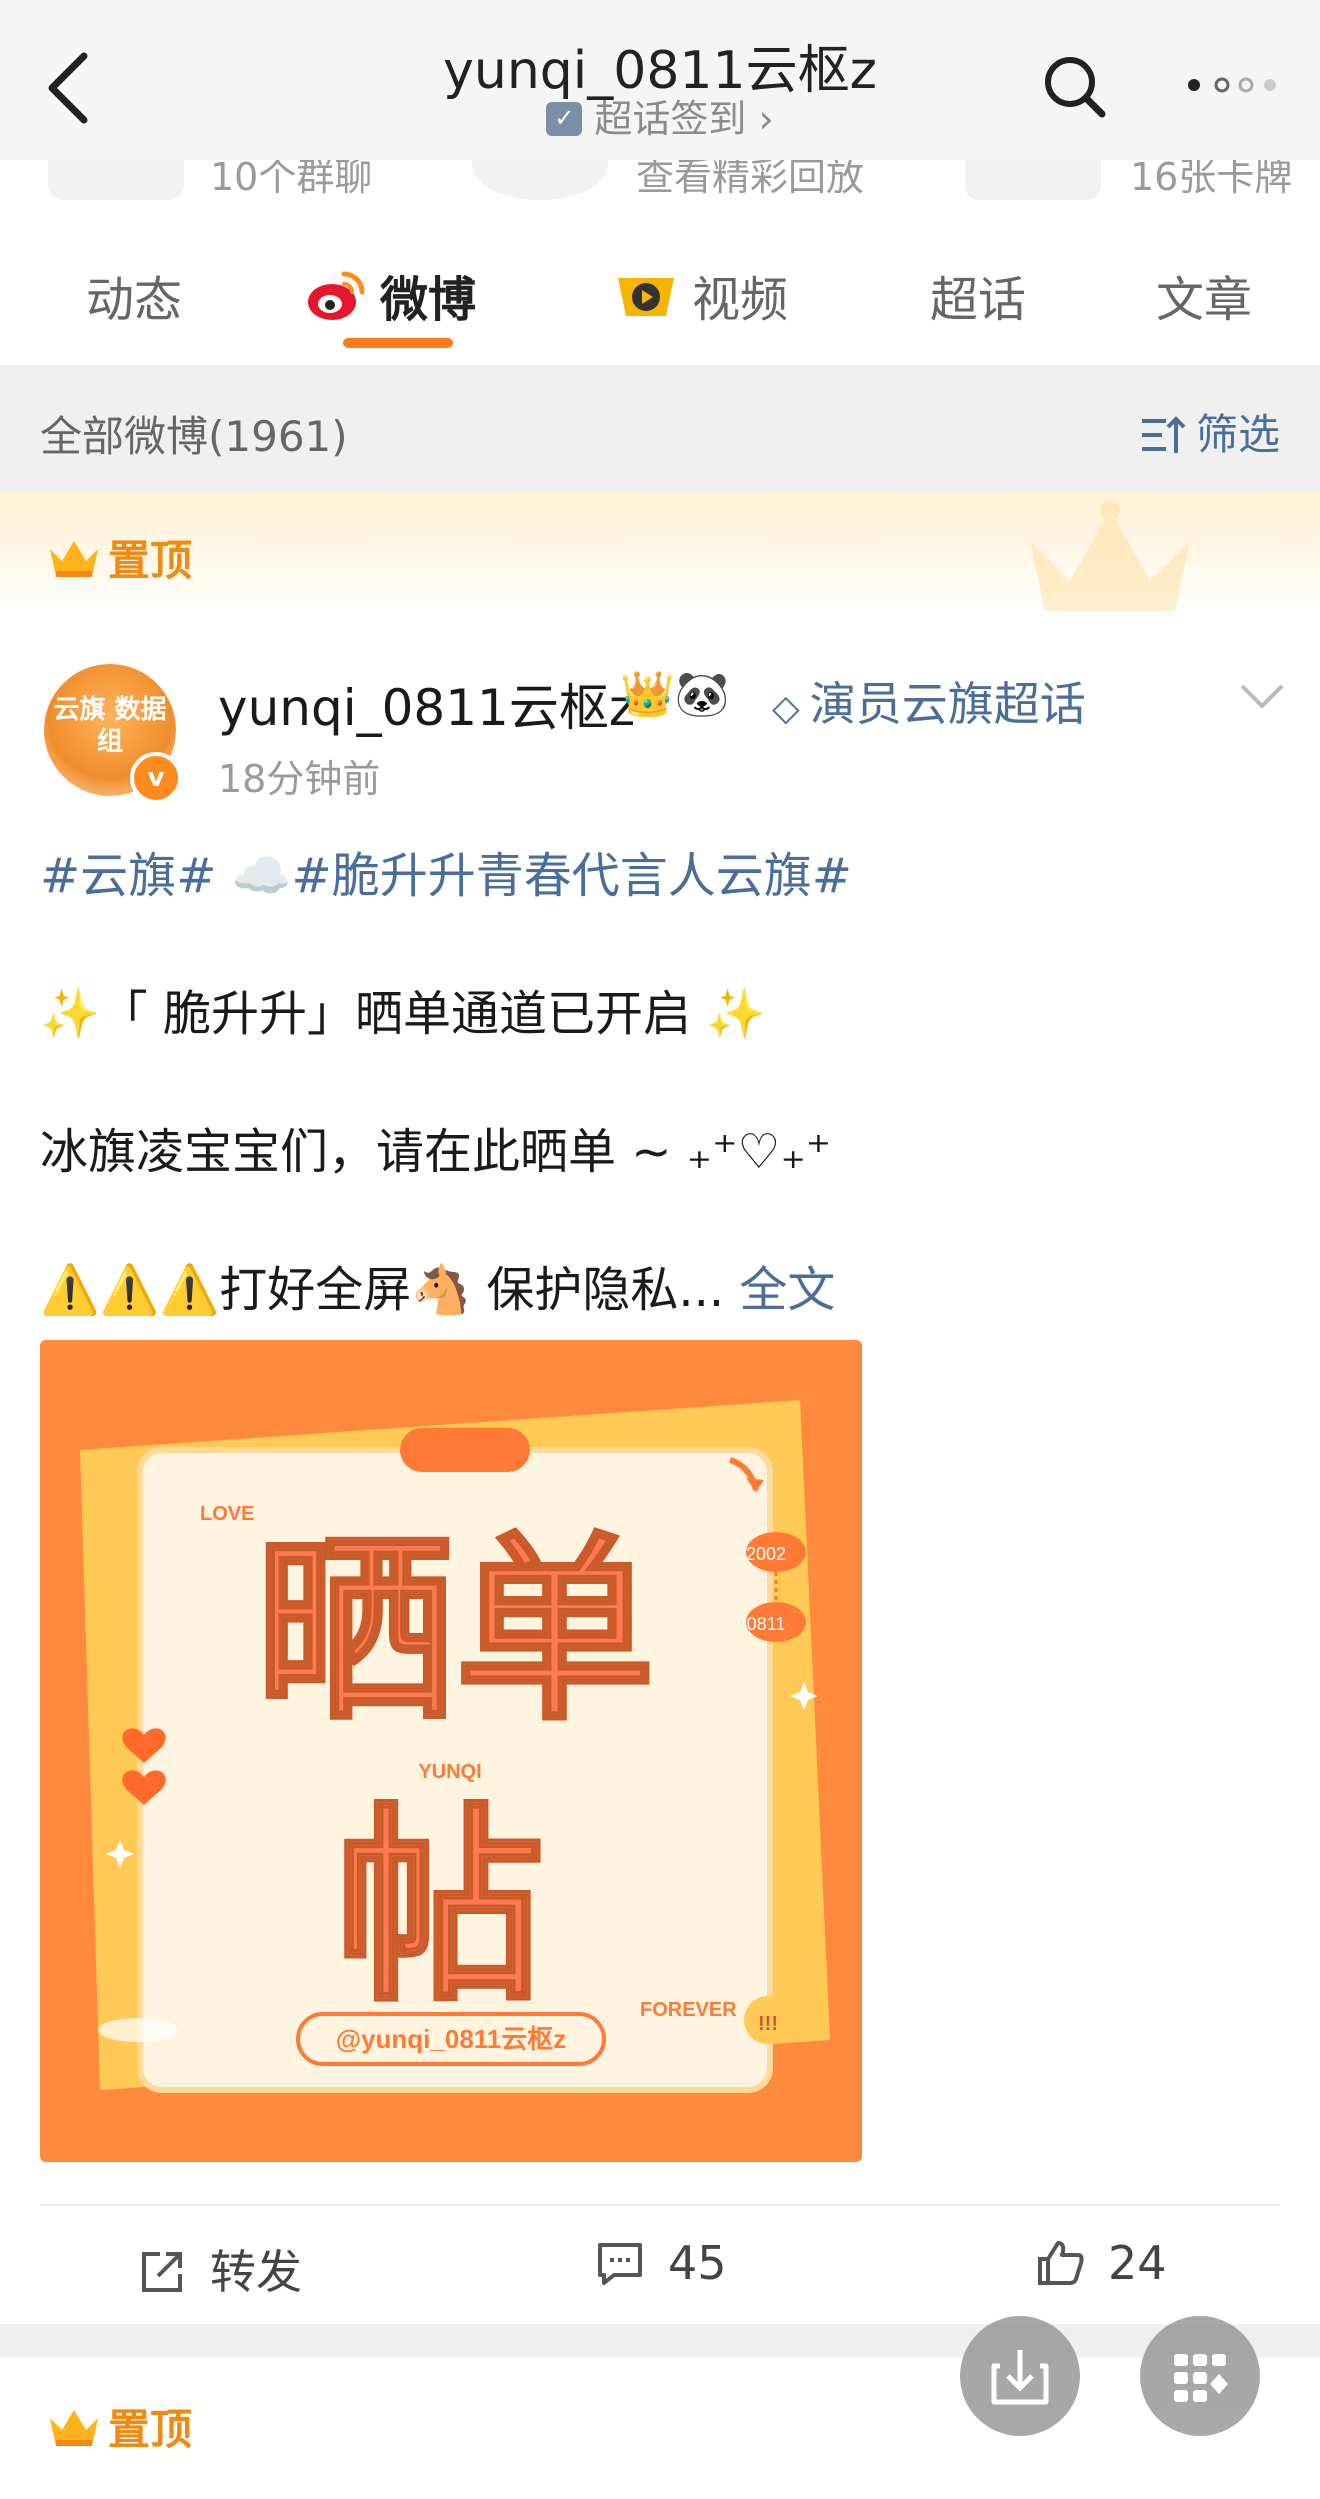 This screenshot has height=2499, width=1320. I want to click on tab-supertopic: 超话, so click(978, 295).